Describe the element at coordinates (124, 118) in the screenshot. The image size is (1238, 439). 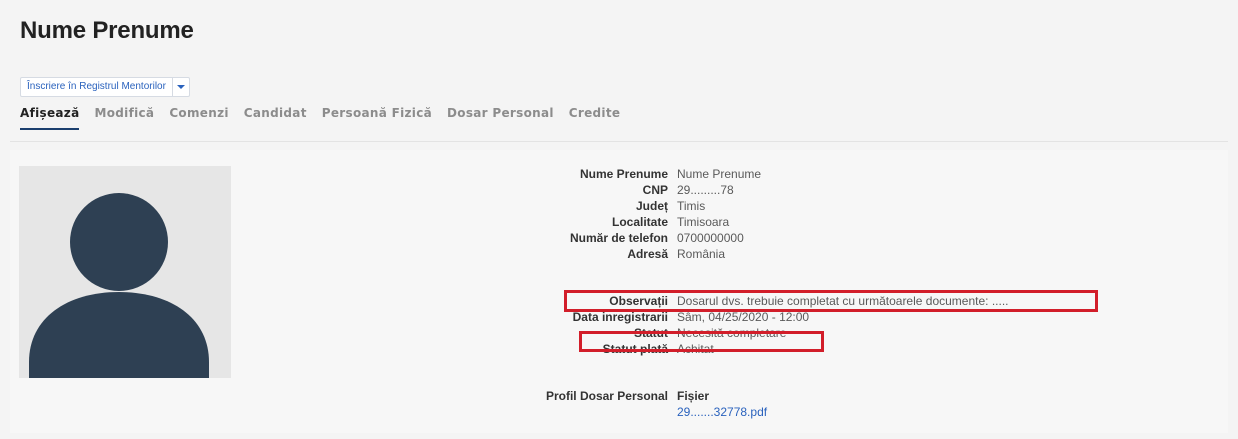
I see `tab-modifica: Modifică` at that location.